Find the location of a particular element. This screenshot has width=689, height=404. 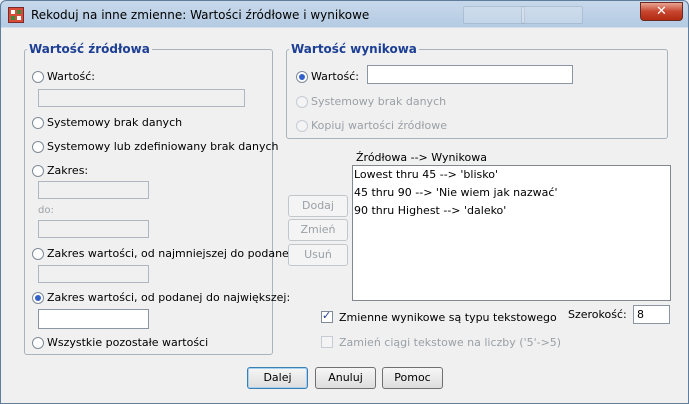

source-value-label: Wartość: is located at coordinates (71, 76).